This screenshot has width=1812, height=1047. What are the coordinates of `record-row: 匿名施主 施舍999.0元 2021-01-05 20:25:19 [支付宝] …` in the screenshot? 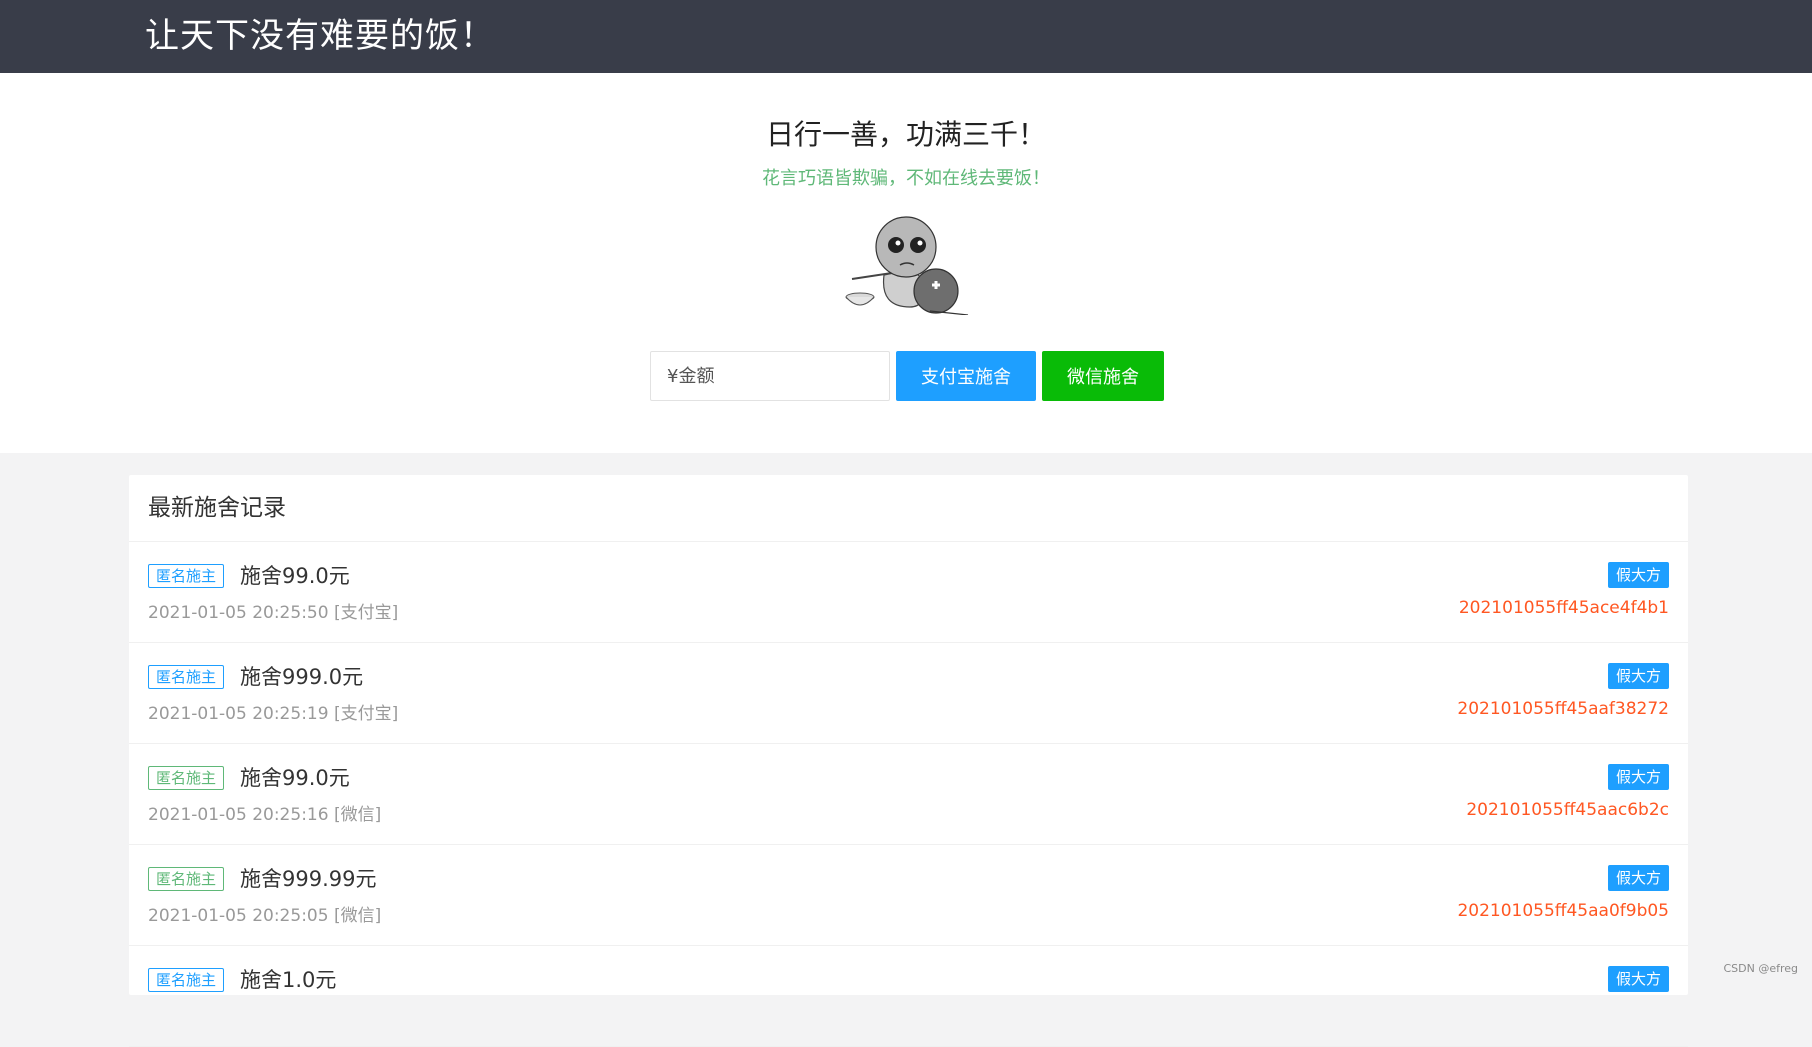 It's located at (908, 693).